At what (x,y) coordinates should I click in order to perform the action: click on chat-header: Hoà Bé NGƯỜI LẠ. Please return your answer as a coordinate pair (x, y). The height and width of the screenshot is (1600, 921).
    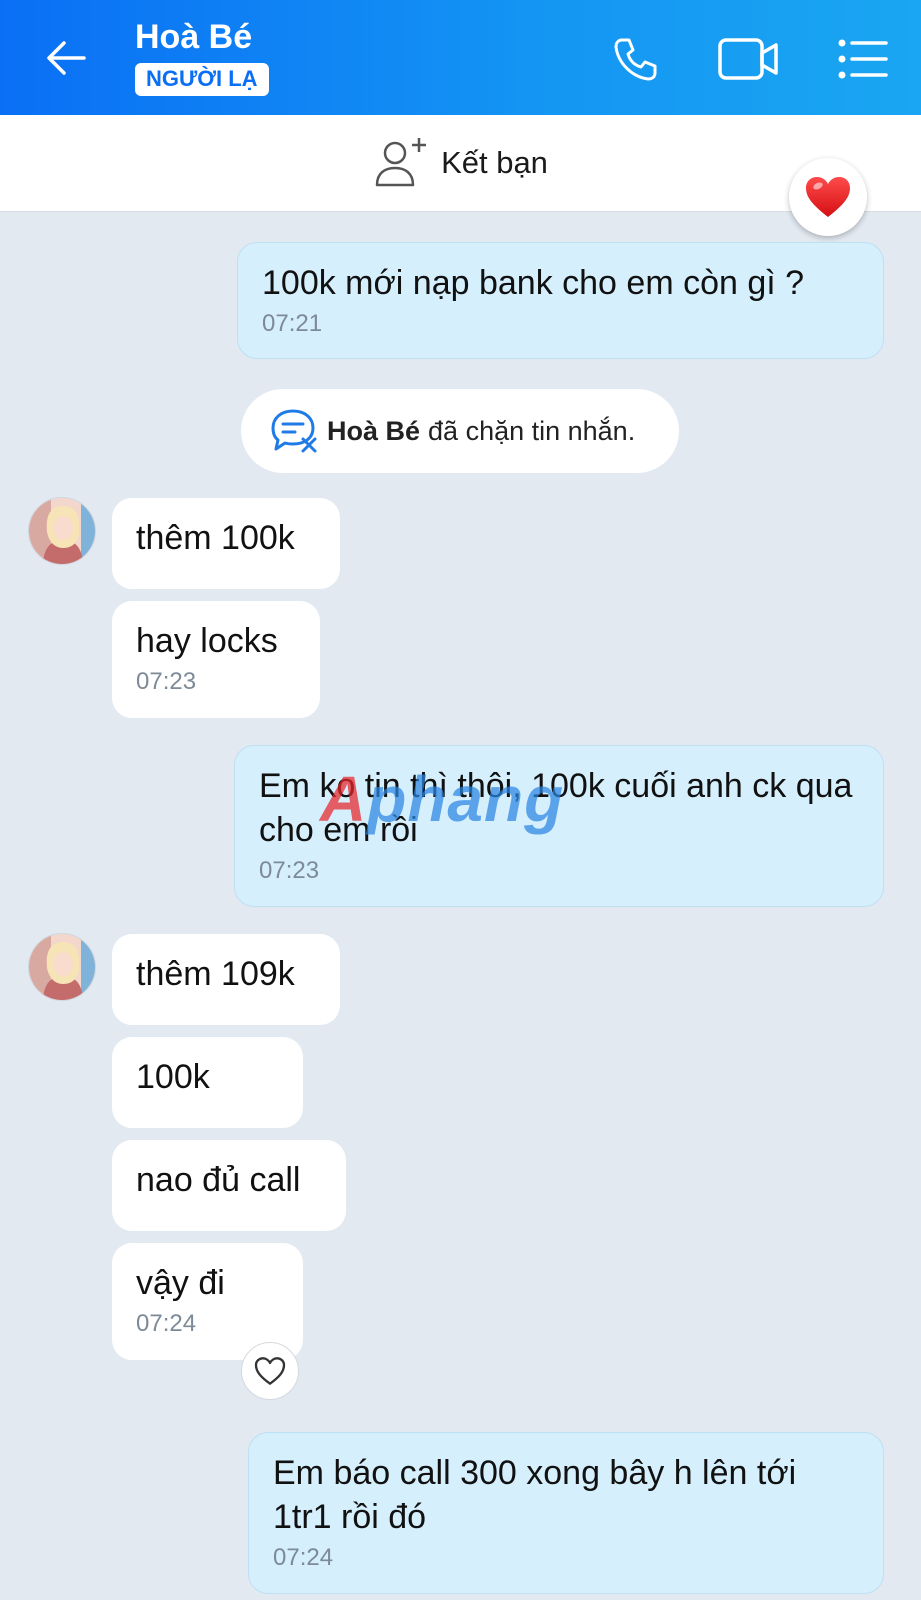
    Looking at the image, I should click on (460, 57).